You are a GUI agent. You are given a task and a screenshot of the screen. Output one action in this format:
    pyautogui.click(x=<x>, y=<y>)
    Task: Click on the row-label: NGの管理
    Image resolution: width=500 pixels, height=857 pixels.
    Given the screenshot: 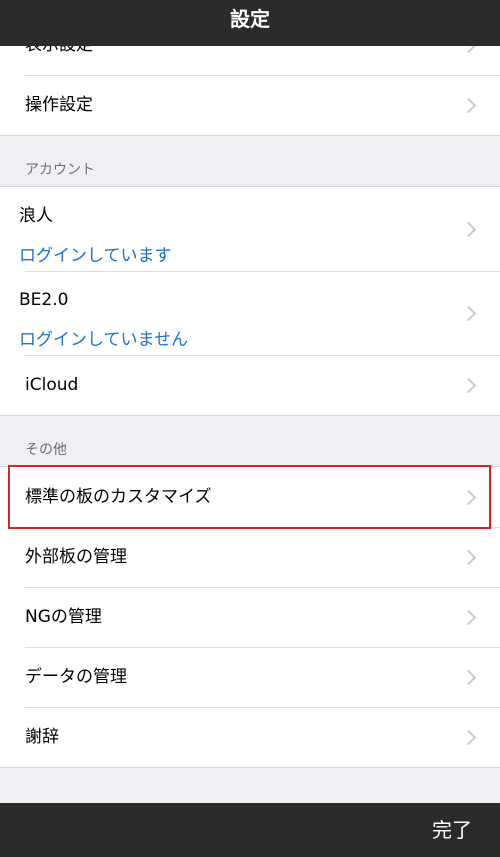 What is the action you would take?
    pyautogui.click(x=63, y=617)
    